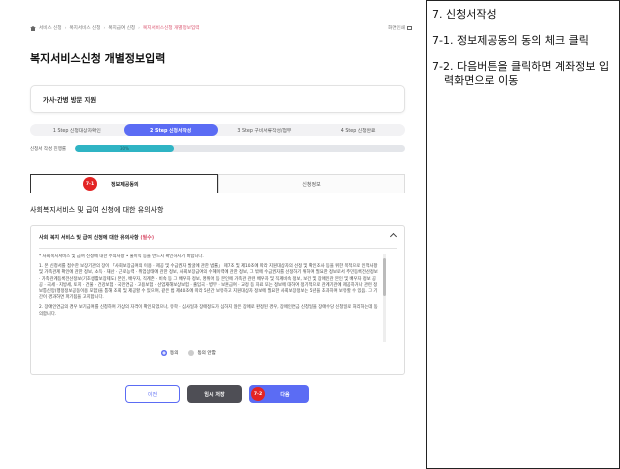  Describe the element at coordinates (76, 131) in the screenshot. I see `step-1: 1 Step 신청대상자확인` at that location.